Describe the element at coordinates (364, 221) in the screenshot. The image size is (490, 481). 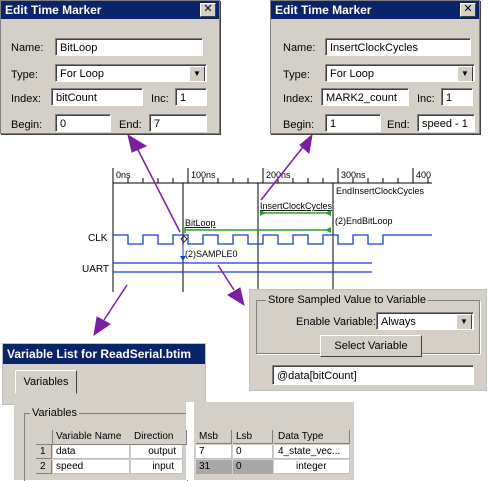
I see `end-bitloop-label: (2)EndBitLoop` at that location.